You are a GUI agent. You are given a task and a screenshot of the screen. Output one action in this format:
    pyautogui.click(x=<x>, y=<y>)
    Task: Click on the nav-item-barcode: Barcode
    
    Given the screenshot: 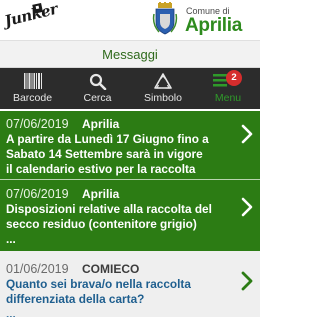 What is the action you would take?
    pyautogui.click(x=32, y=88)
    